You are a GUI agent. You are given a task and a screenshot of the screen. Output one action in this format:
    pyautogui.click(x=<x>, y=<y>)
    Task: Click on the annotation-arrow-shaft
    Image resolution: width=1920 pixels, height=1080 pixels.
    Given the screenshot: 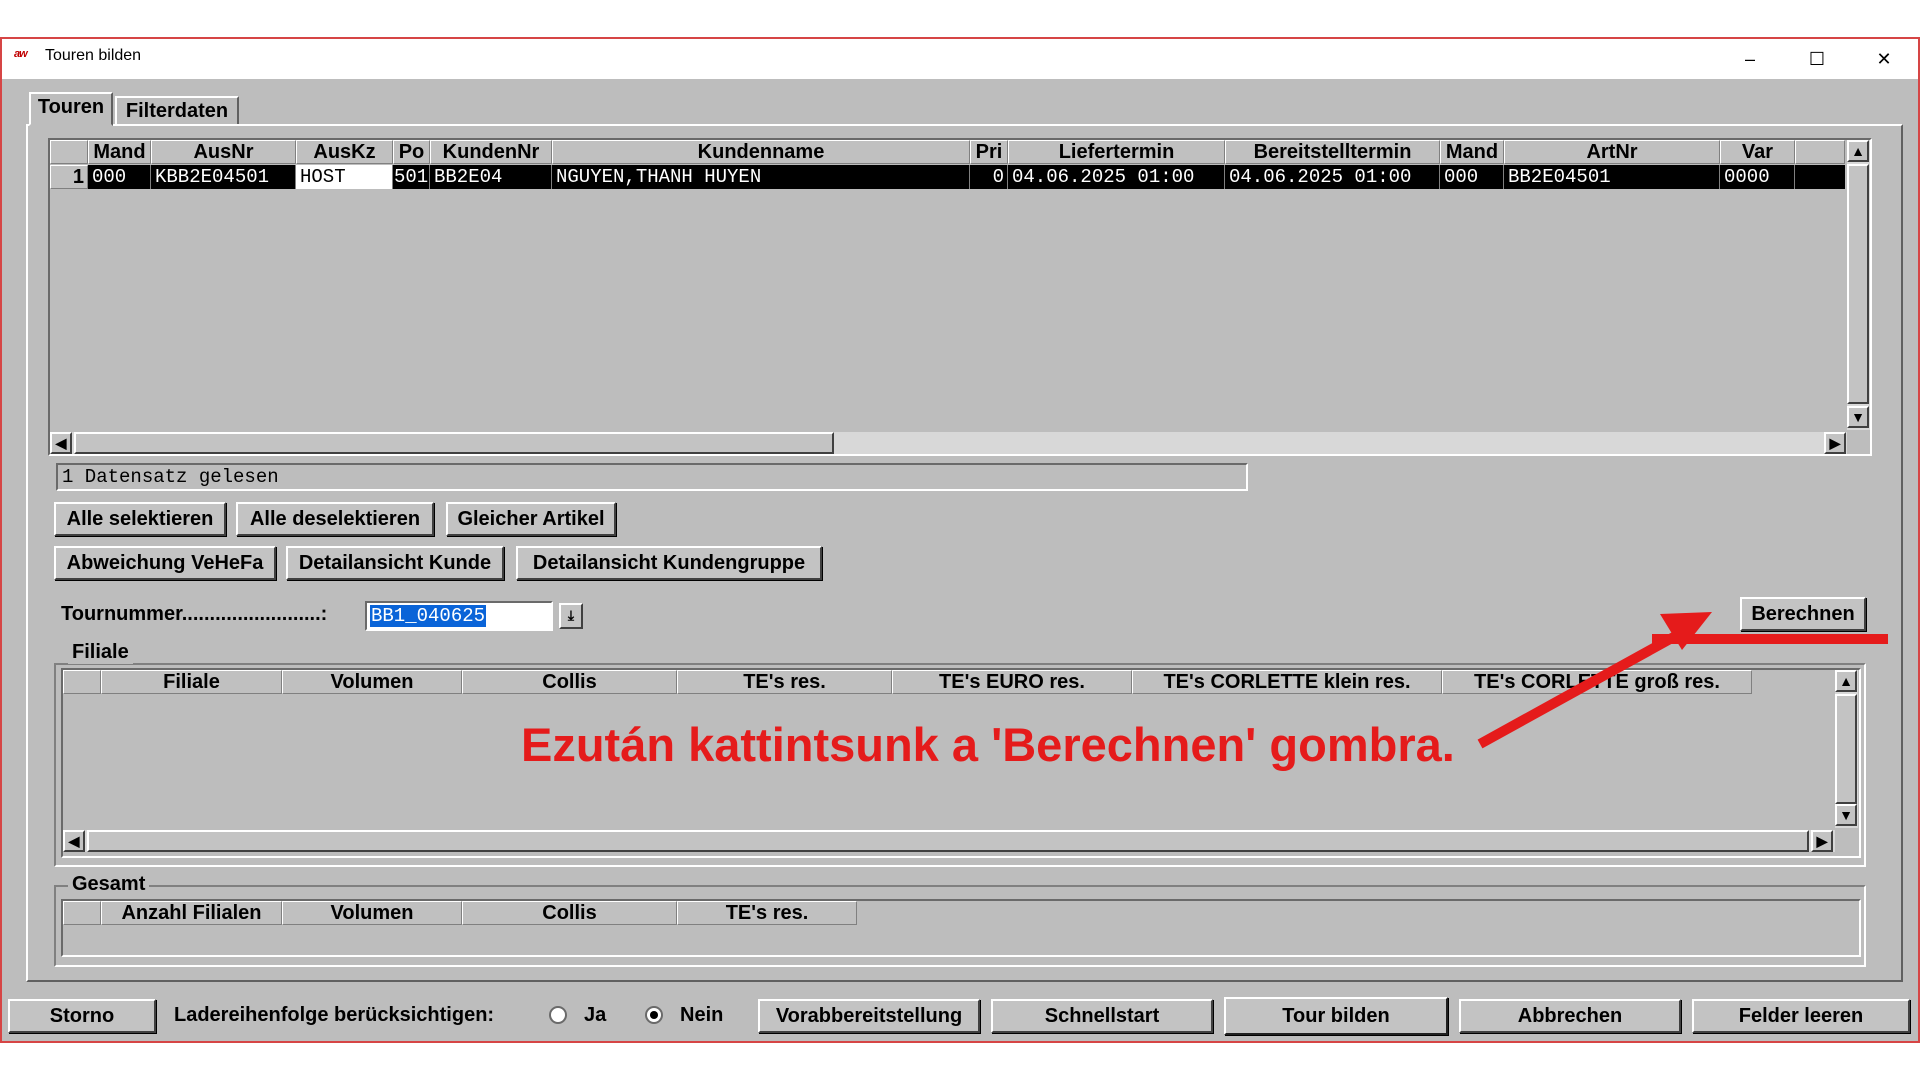 What is the action you would take?
    pyautogui.click(x=1585, y=686)
    